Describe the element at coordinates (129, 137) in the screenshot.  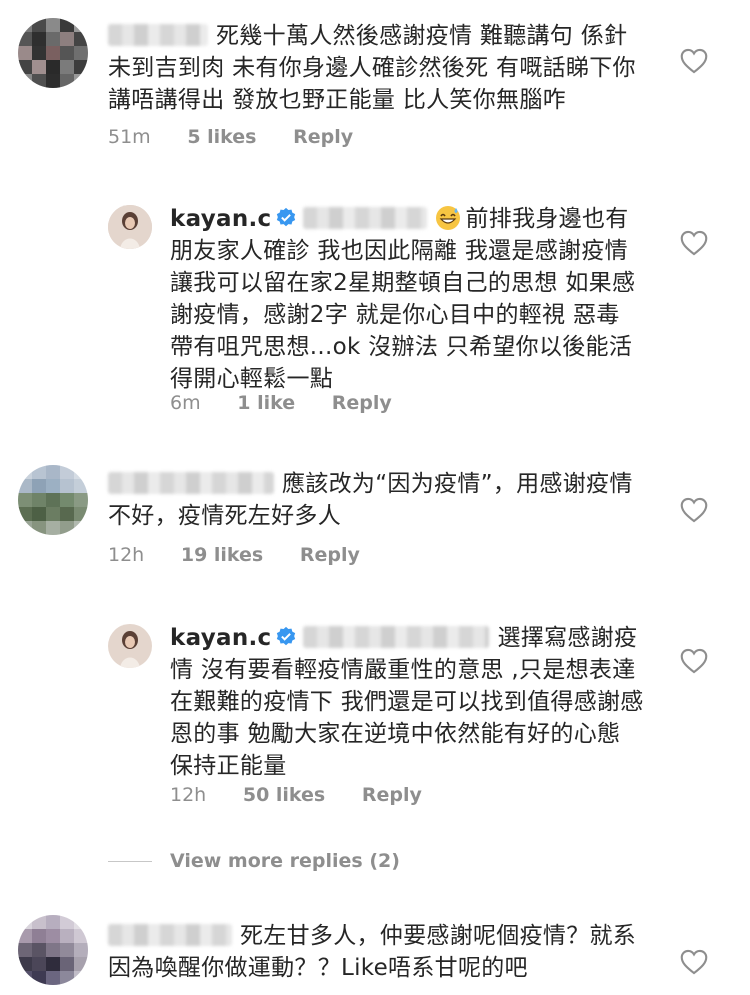
I see `comment-time: 51m` at that location.